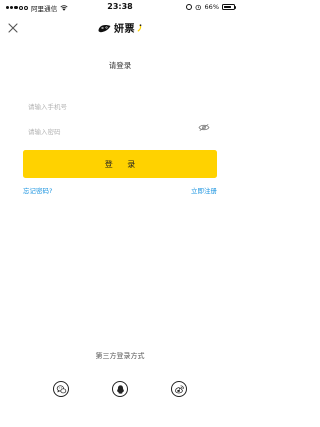  What do you see at coordinates (139, 27) in the screenshot?
I see `logo-tail-icon` at bounding box center [139, 27].